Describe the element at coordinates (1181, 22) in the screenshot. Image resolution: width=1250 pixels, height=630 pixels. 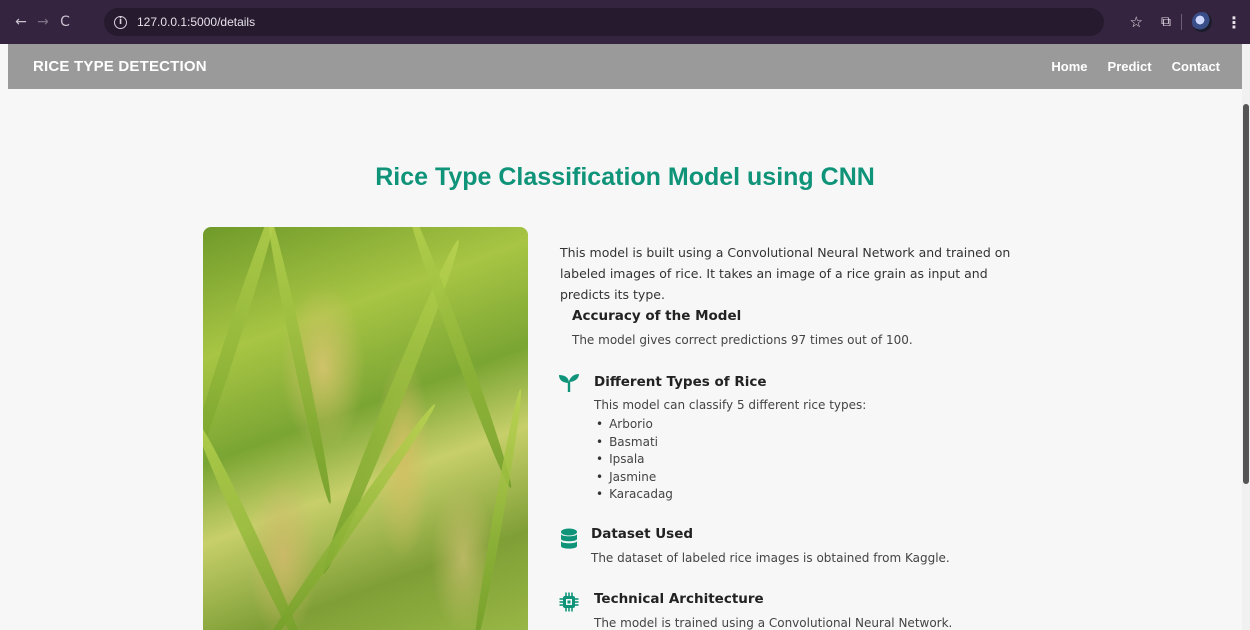
I see `toolbar-divider` at that location.